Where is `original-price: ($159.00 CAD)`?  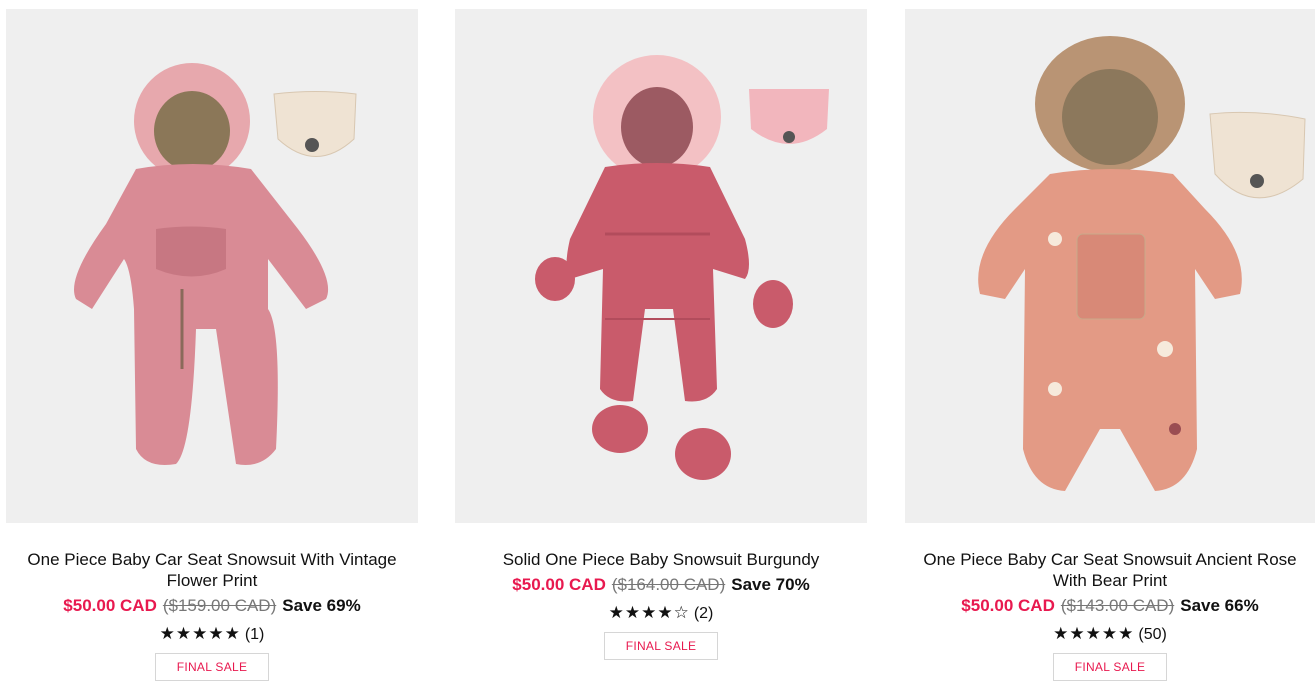
original-price: ($159.00 CAD) is located at coordinates (219, 605).